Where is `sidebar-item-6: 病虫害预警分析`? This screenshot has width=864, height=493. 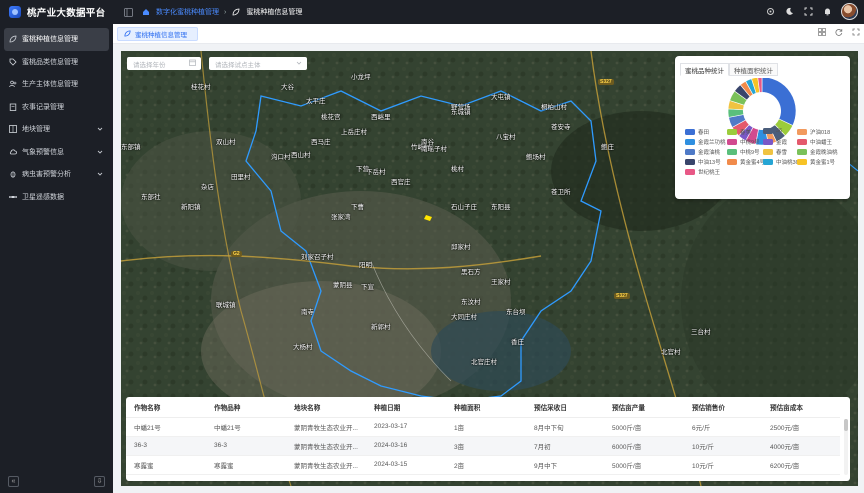
sidebar-item-6: 病虫害预警分析 is located at coordinates (56, 174).